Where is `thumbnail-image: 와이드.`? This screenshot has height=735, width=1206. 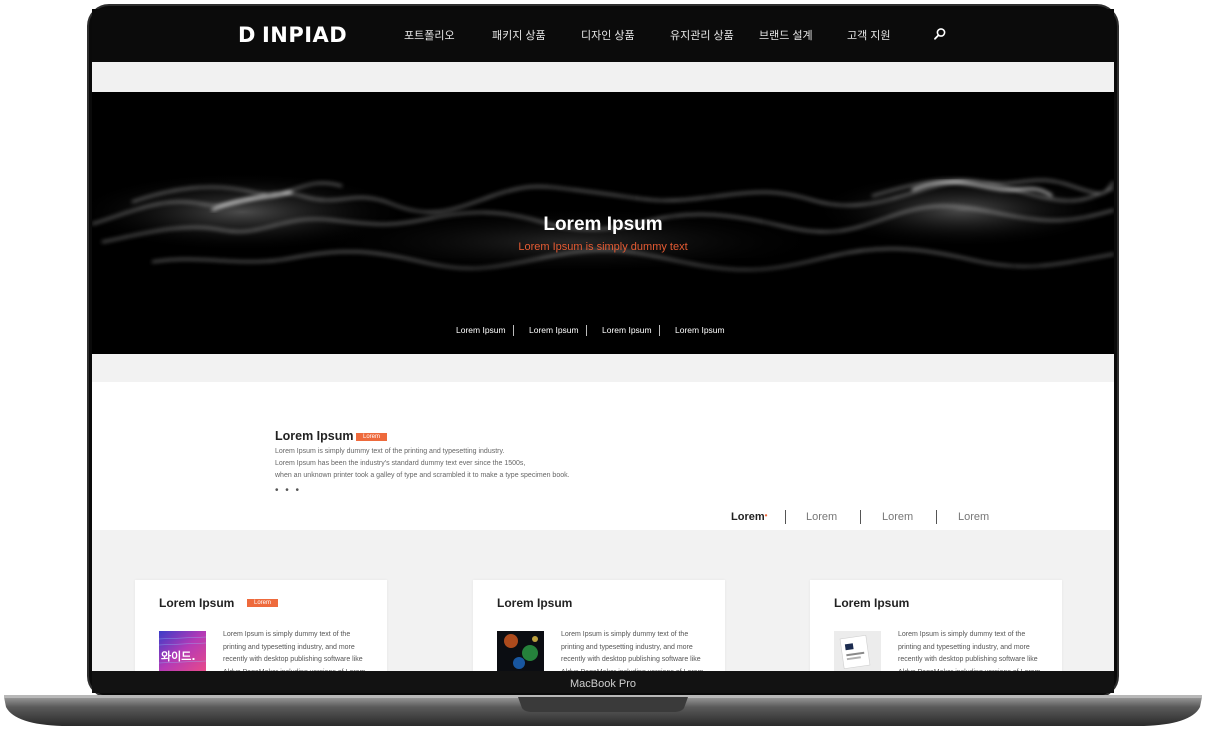 thumbnail-image: 와이드. is located at coordinates (182, 651).